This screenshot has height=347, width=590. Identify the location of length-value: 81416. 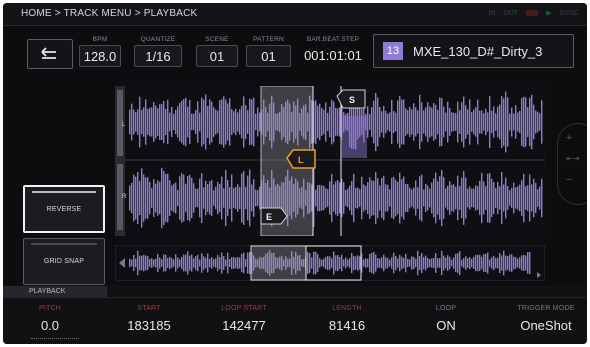
(347, 325).